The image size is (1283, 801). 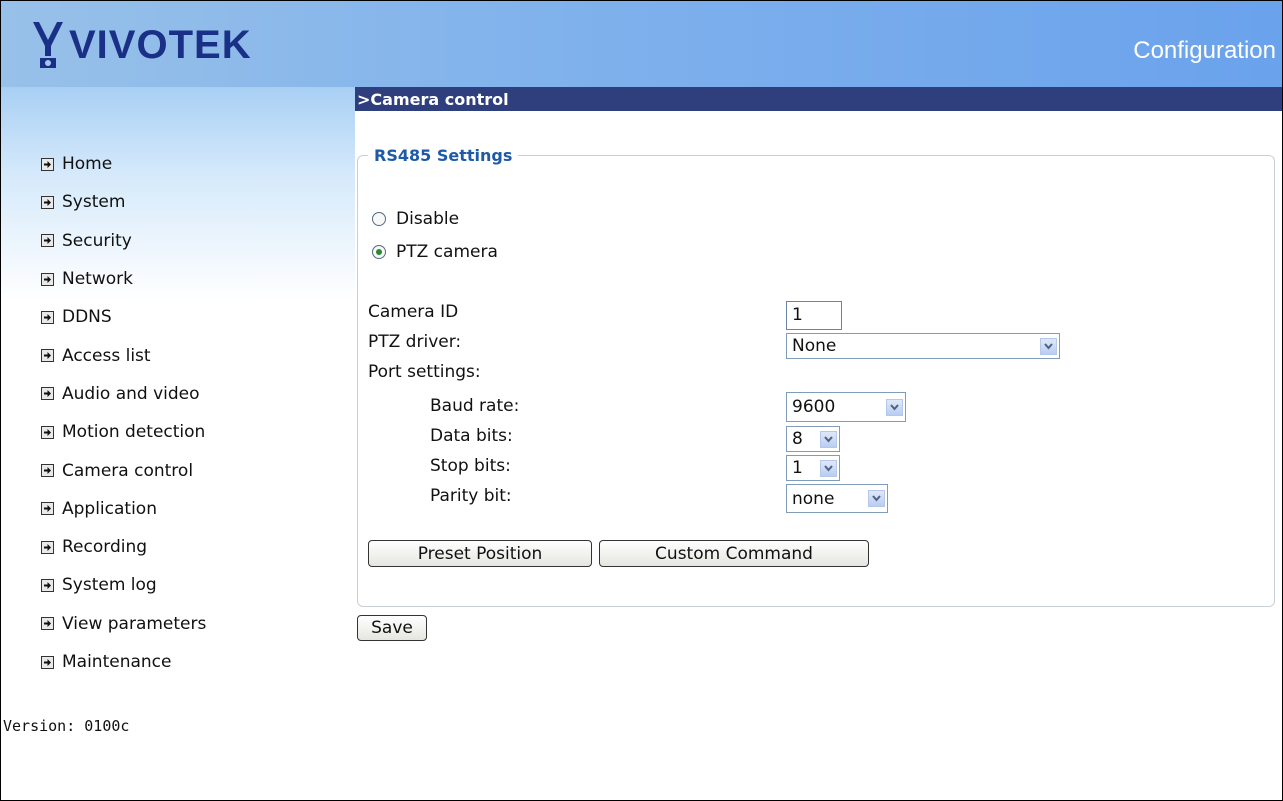 What do you see at coordinates (48, 45) in the screenshot?
I see `camera-logo-icon` at bounding box center [48, 45].